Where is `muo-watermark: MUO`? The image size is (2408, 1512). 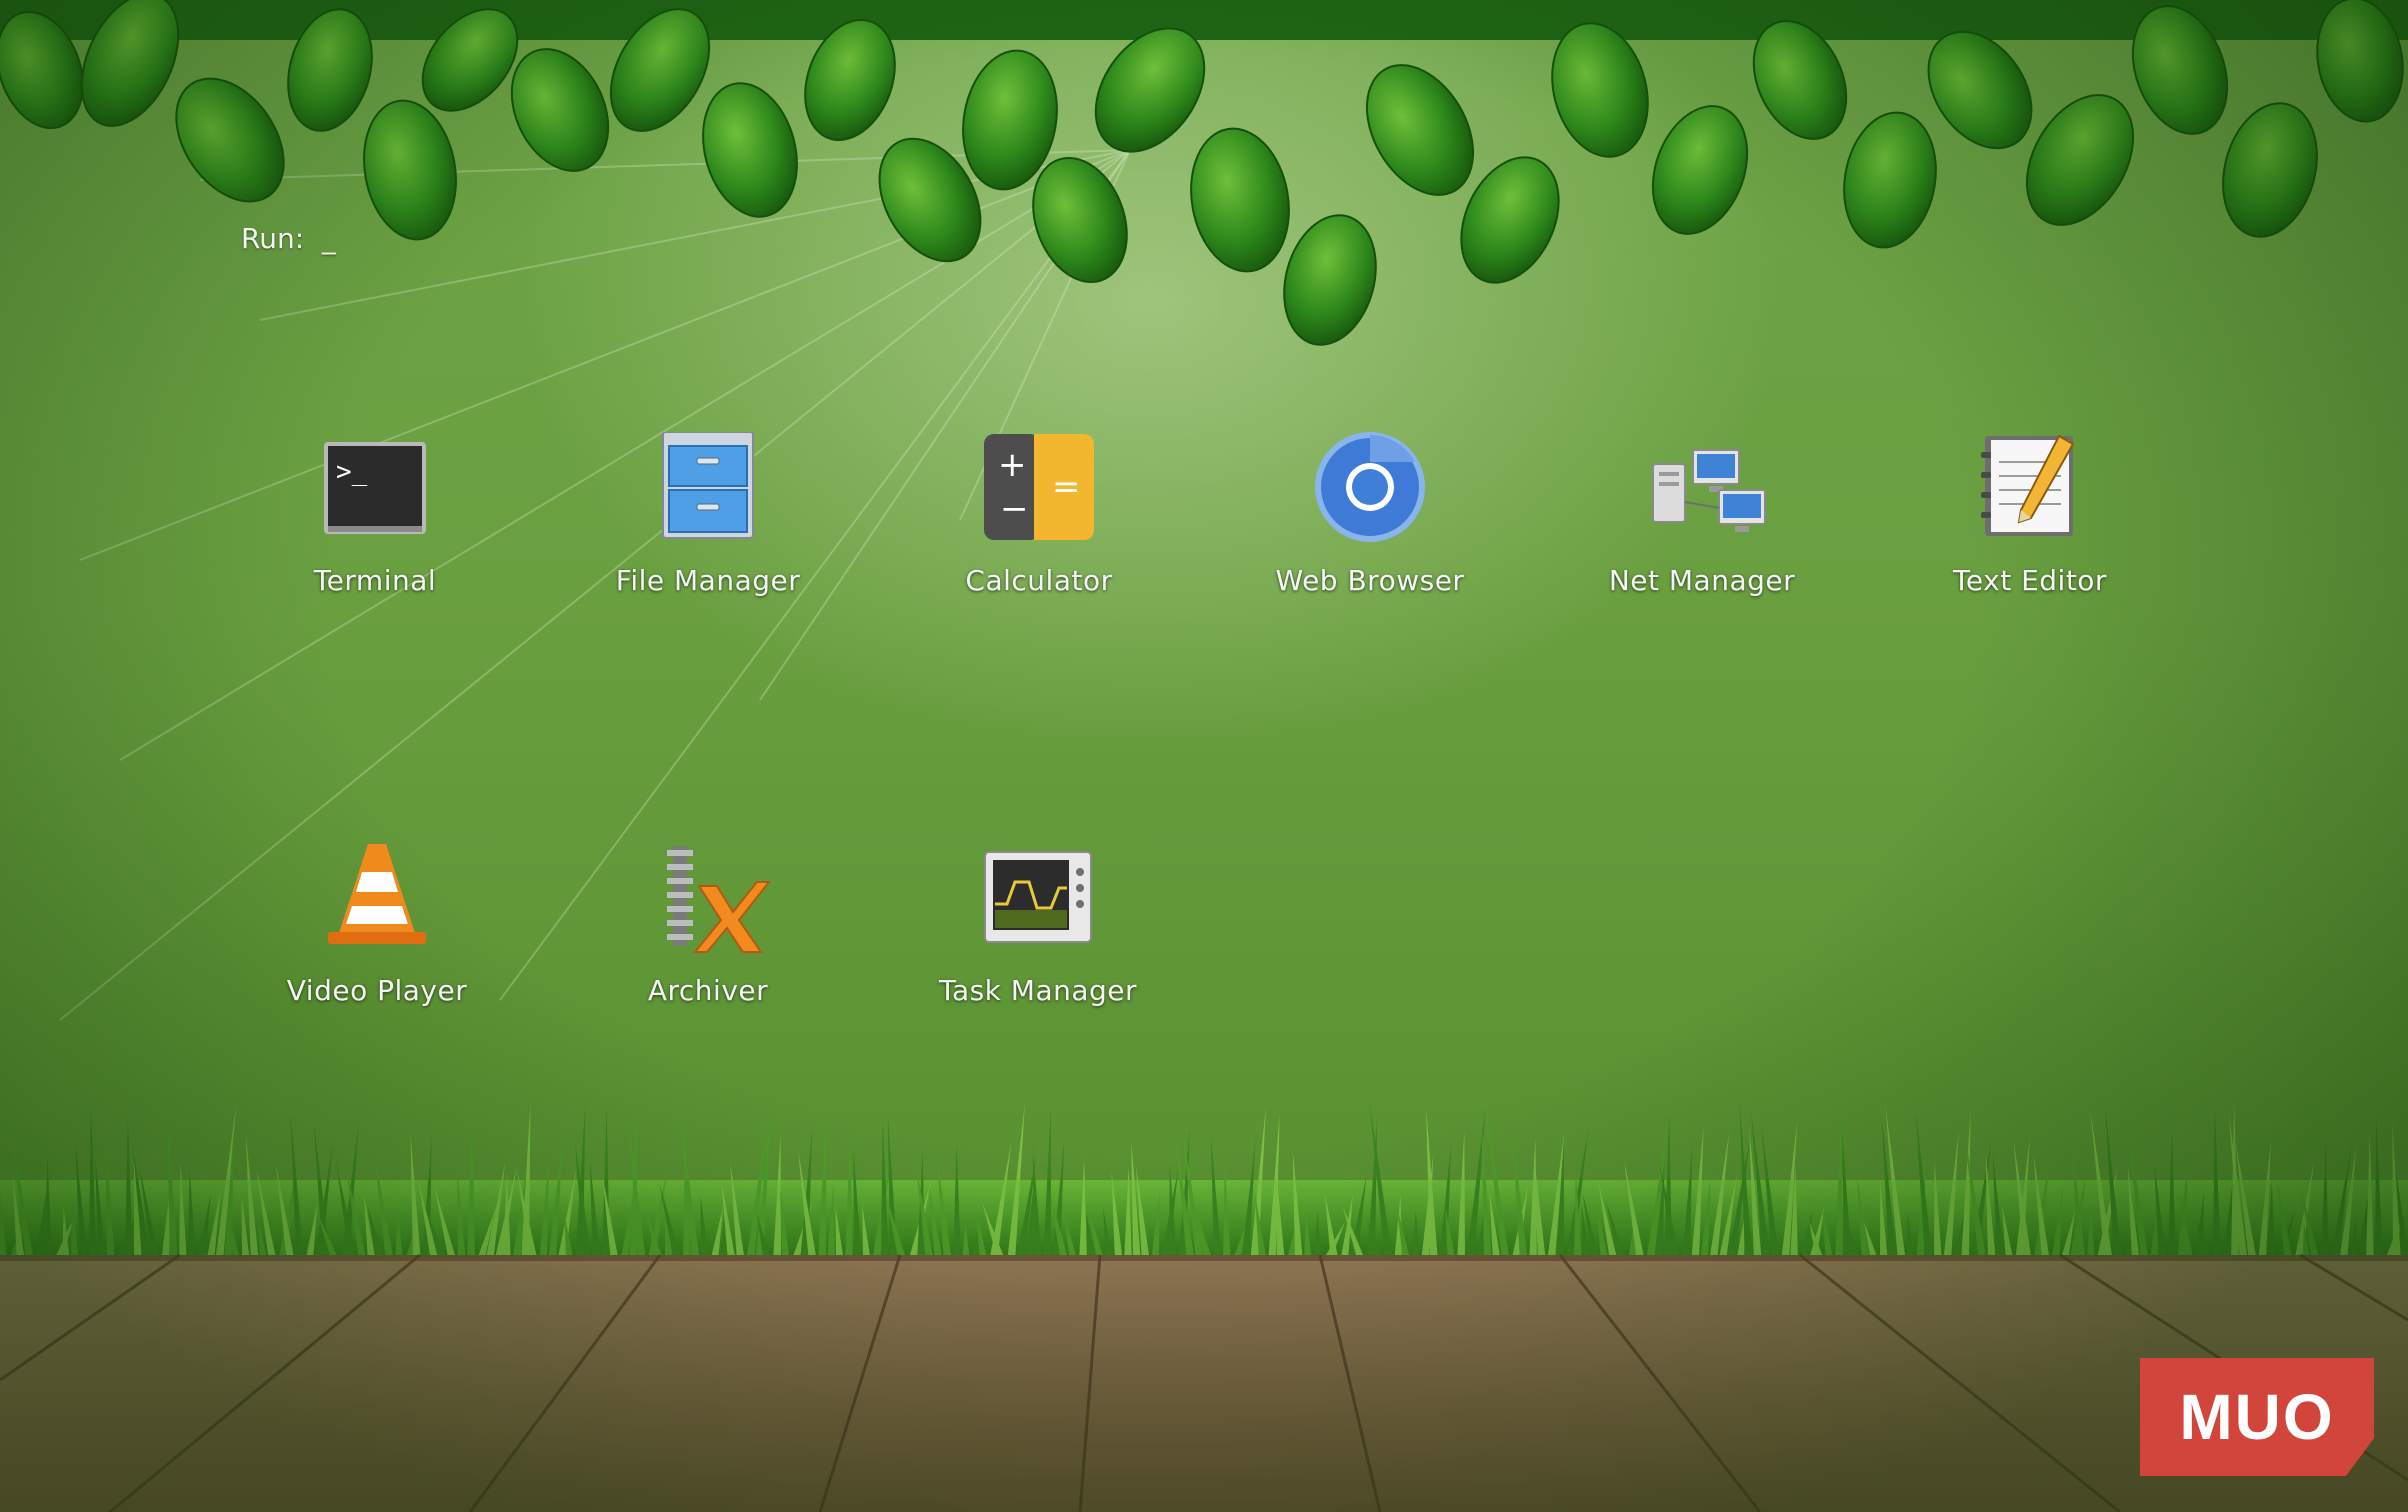 muo-watermark: MUO is located at coordinates (2257, 1417).